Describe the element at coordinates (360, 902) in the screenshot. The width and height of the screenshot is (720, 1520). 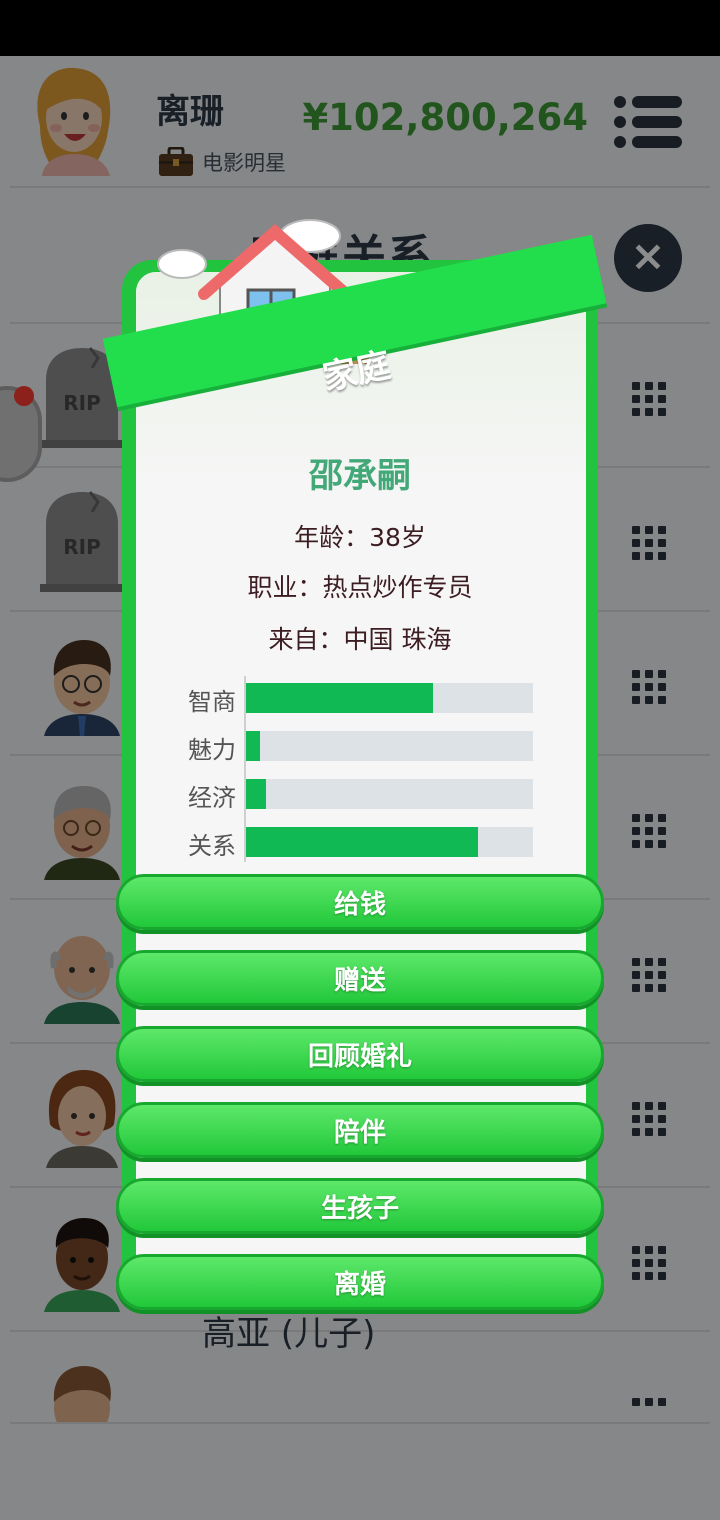
I see `give-money-button: 给钱` at that location.